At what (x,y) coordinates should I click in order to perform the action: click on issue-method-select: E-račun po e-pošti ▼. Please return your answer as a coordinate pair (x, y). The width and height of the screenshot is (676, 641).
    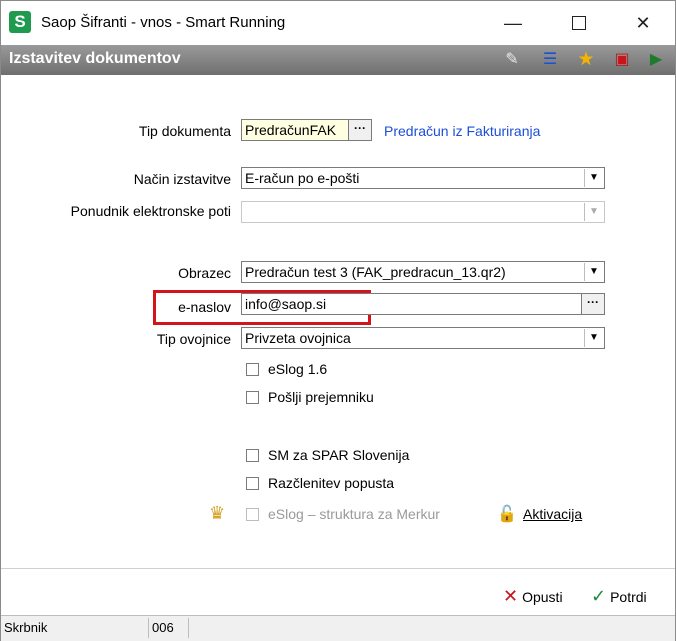
    Looking at the image, I should click on (423, 178).